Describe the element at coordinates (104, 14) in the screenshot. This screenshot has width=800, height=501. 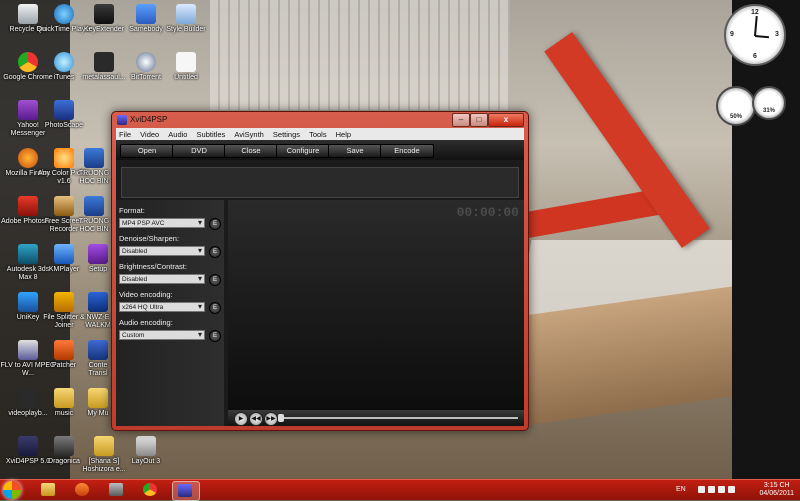
I see `keyextender-icon` at that location.